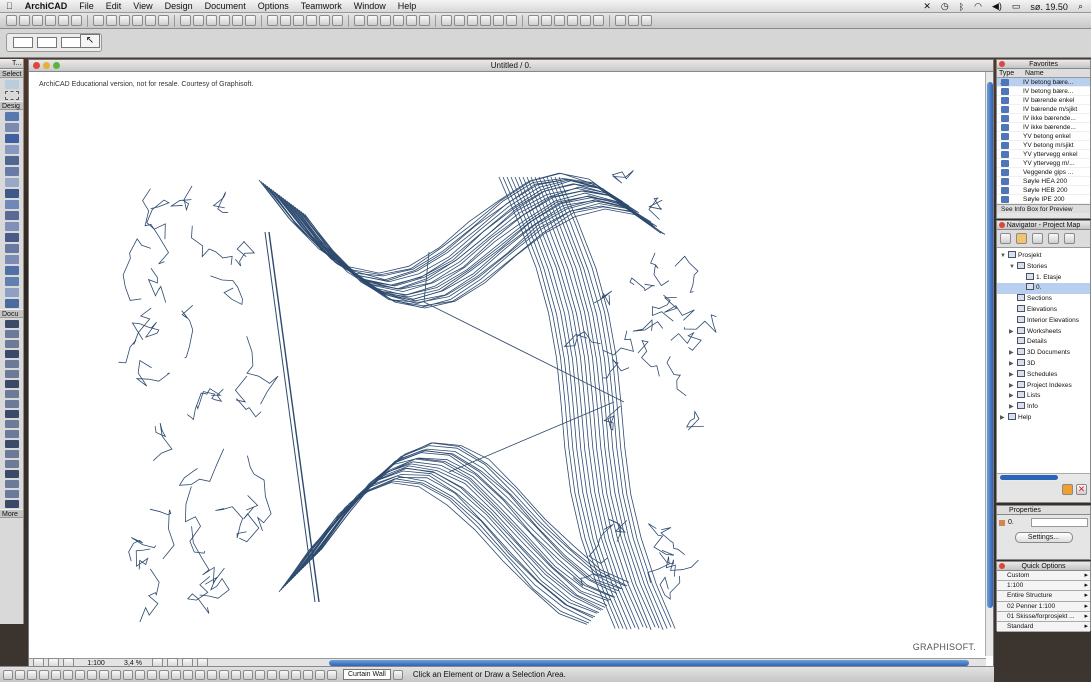 This screenshot has width=1091, height=682. I want to click on project-map-item: ▶ Info, so click(1043, 407).